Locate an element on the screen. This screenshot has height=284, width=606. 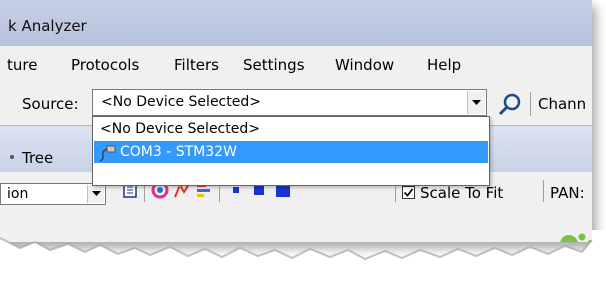
source-select-value: <No Device Selected> is located at coordinates (181, 102).